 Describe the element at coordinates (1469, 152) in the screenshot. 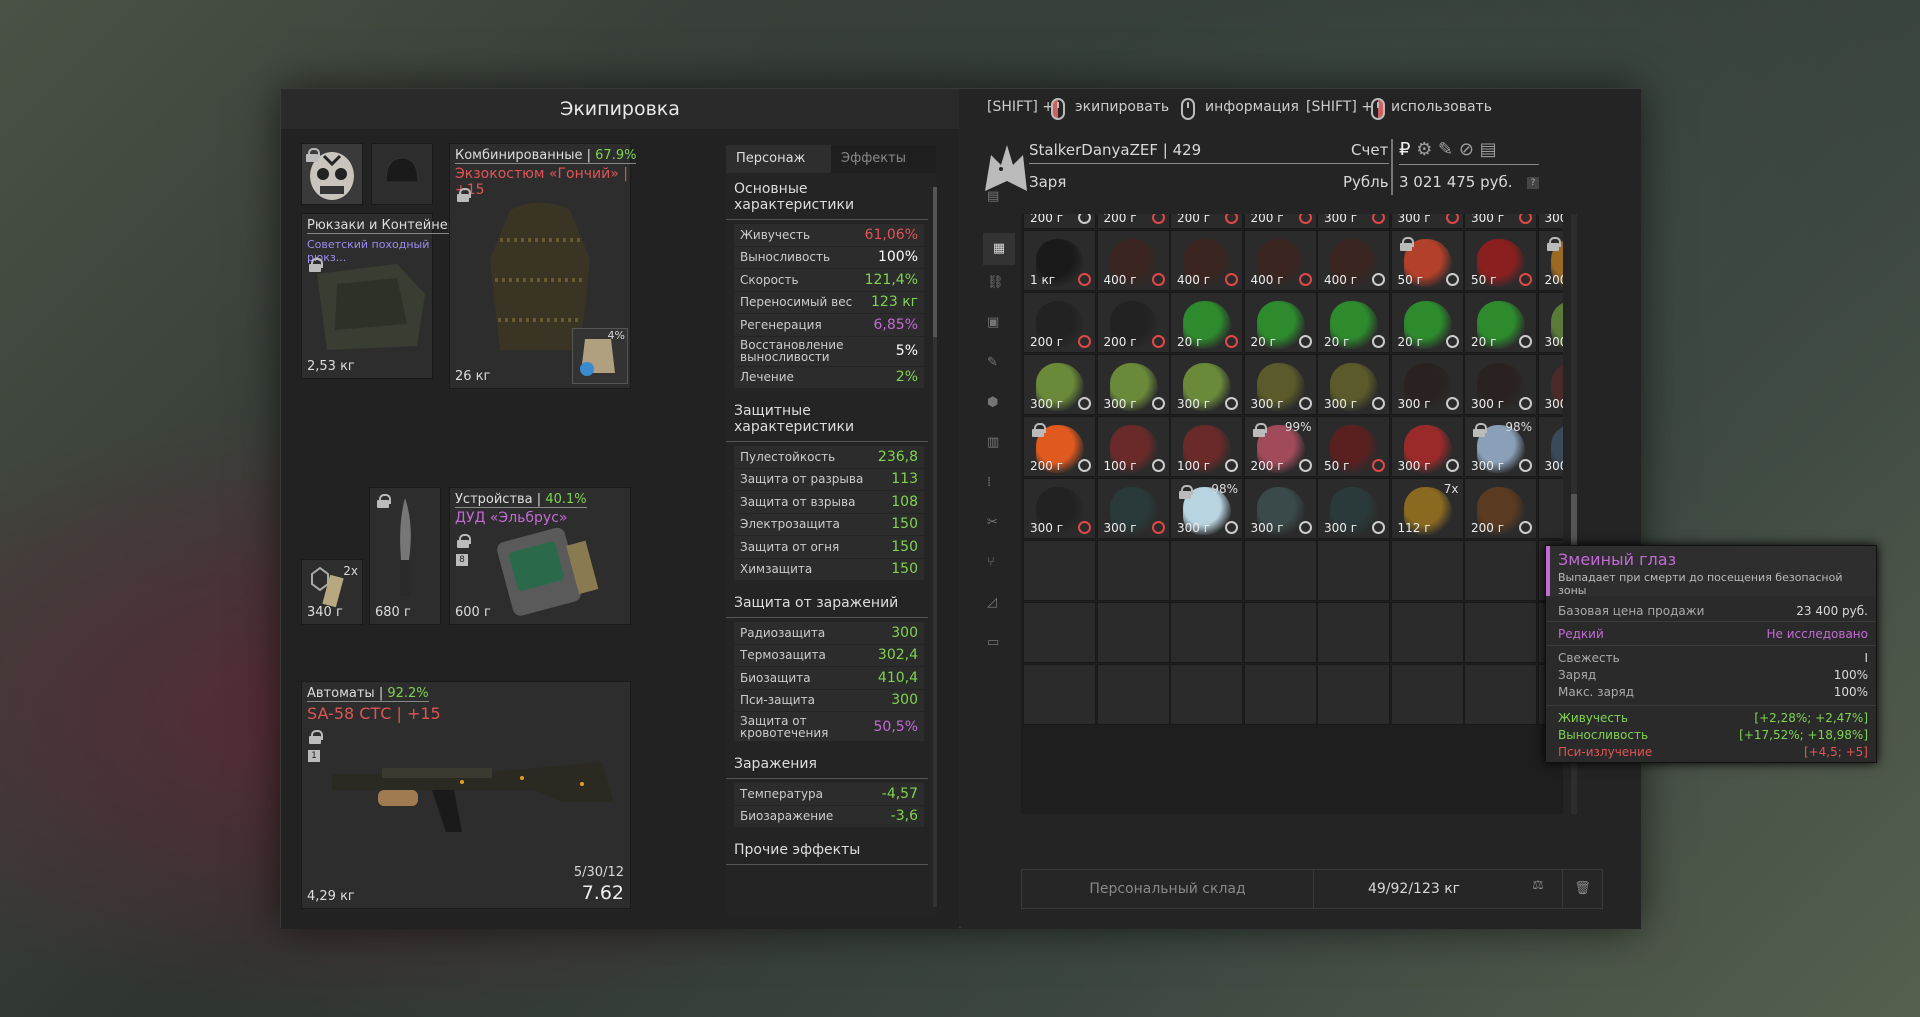

I see `currency-icons: ₽ ⚙ ✎ ⊘ ▤` at that location.